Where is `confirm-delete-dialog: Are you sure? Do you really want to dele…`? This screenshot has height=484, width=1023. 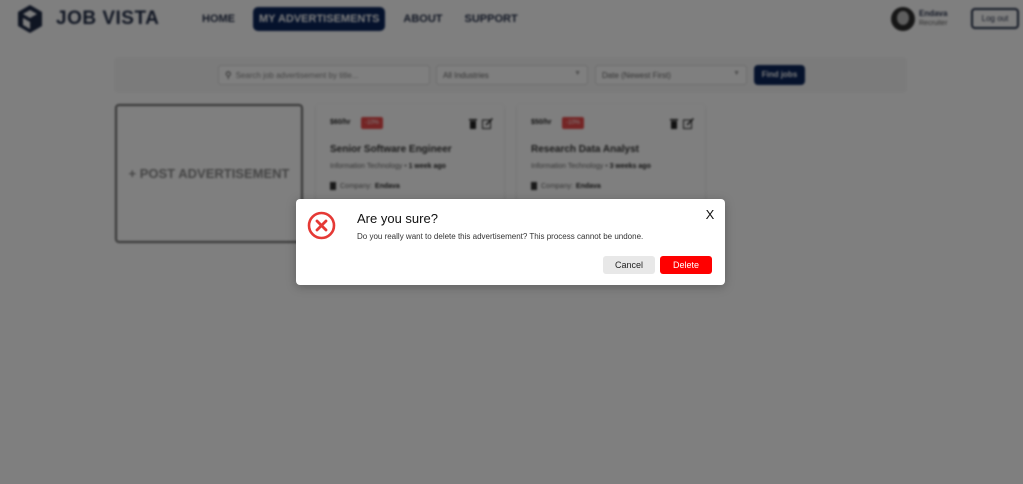 confirm-delete-dialog: Are you sure? Do you really want to dele… is located at coordinates (510, 242).